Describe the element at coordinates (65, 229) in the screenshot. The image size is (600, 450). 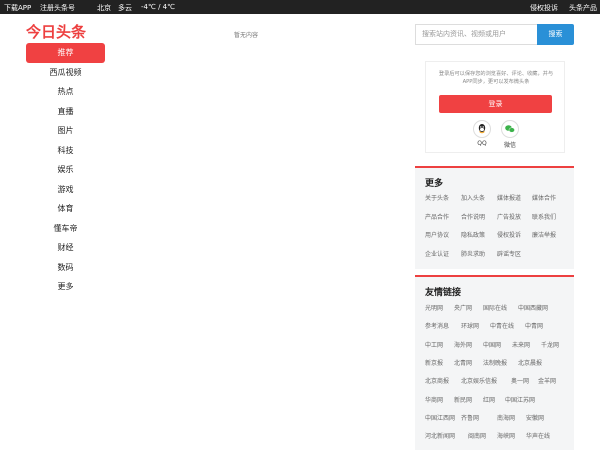
I see `nav-item: 懂车帝` at that location.